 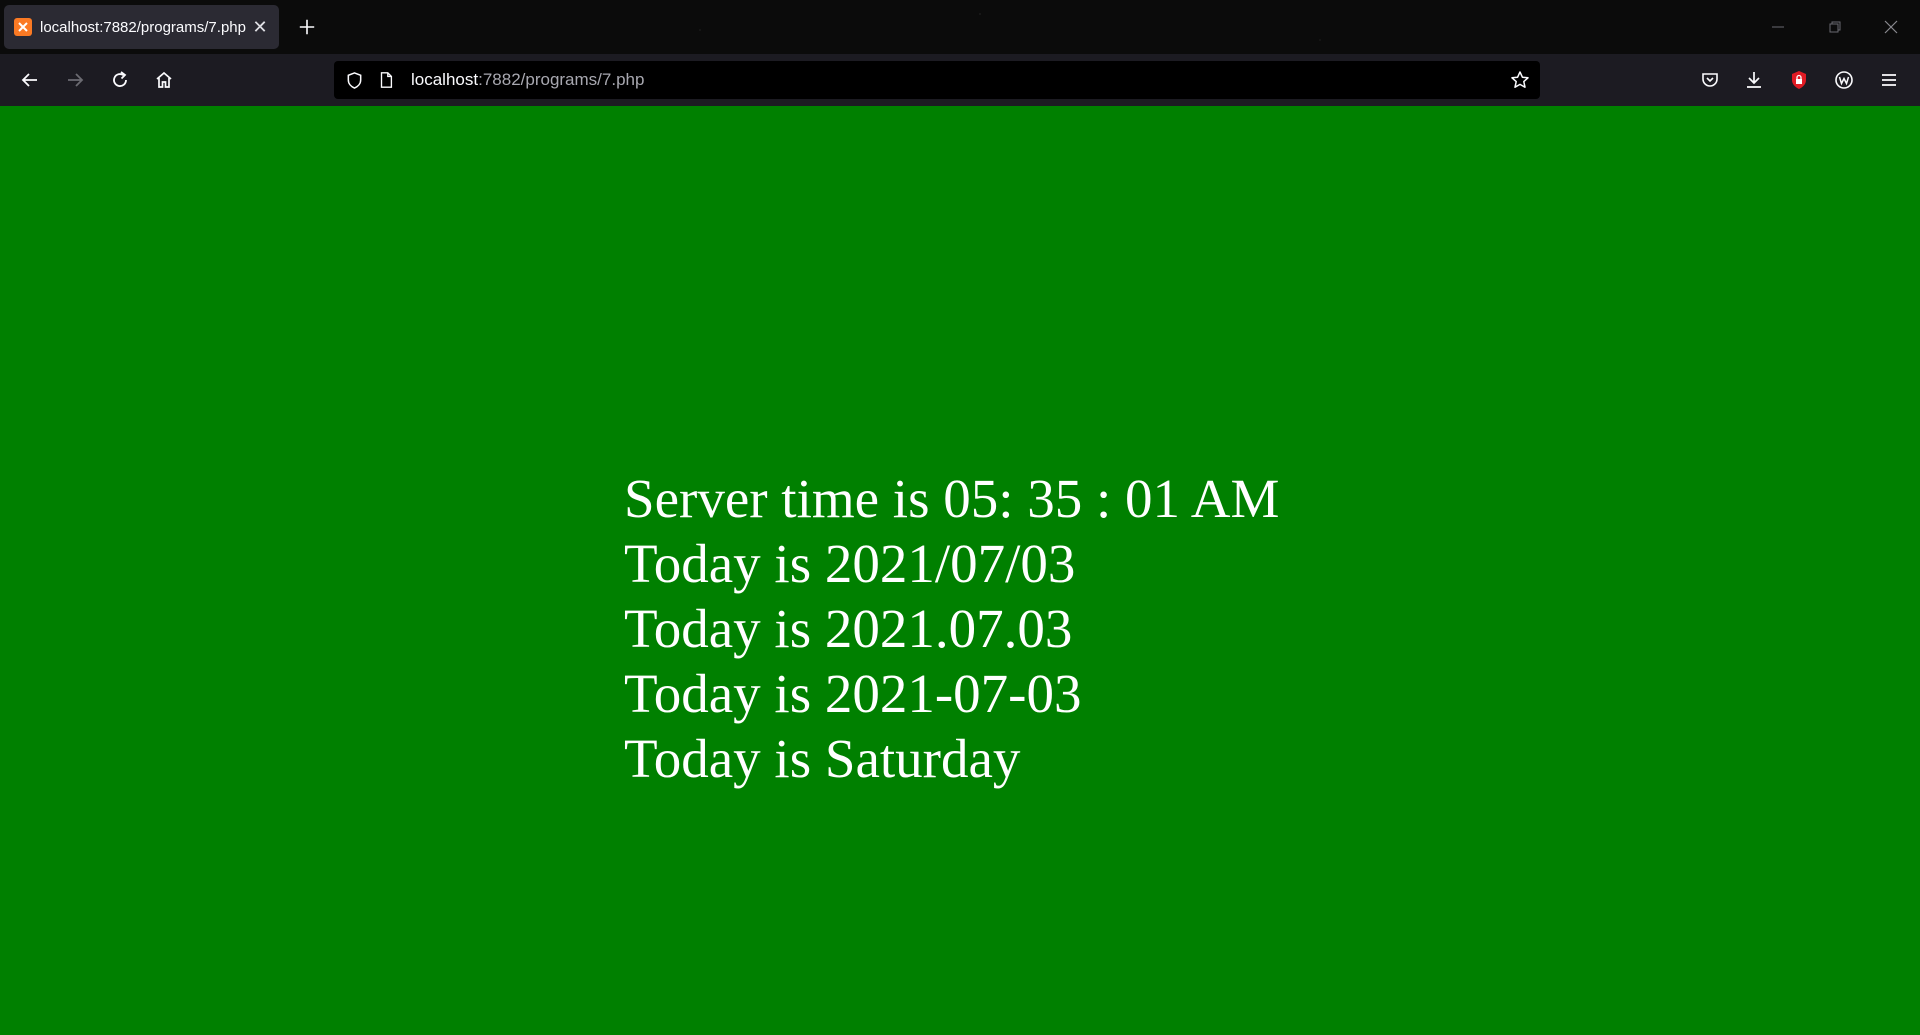 I want to click on minimize-button, so click(x=1778, y=27).